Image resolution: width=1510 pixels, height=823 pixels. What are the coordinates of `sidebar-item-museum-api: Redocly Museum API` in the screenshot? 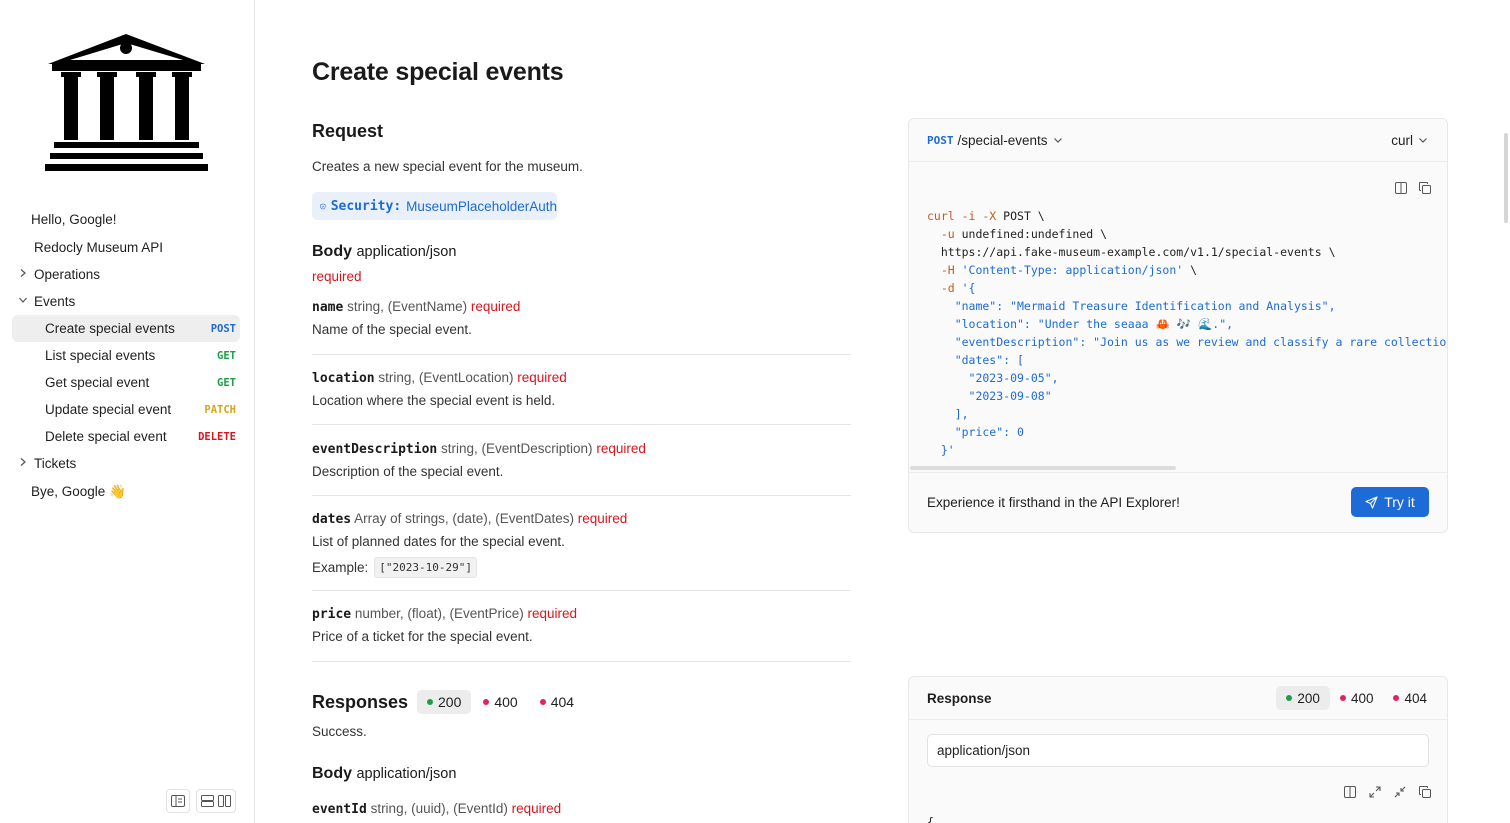 It's located at (126, 247).